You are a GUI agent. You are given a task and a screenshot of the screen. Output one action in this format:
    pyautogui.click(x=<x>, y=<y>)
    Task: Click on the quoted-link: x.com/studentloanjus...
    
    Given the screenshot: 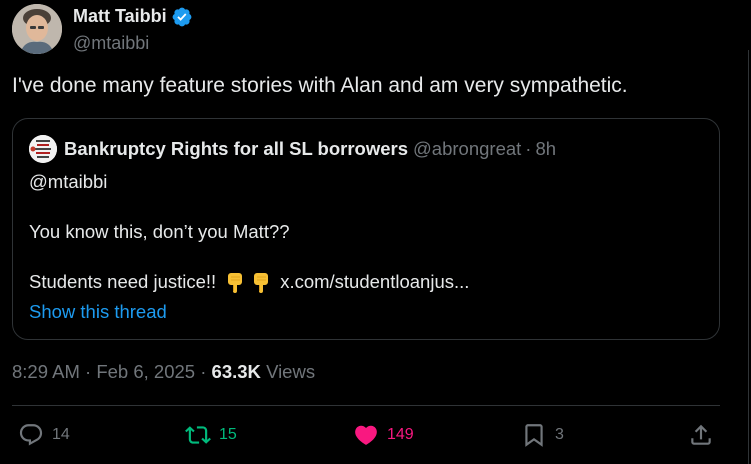 What is the action you would take?
    pyautogui.click(x=374, y=282)
    